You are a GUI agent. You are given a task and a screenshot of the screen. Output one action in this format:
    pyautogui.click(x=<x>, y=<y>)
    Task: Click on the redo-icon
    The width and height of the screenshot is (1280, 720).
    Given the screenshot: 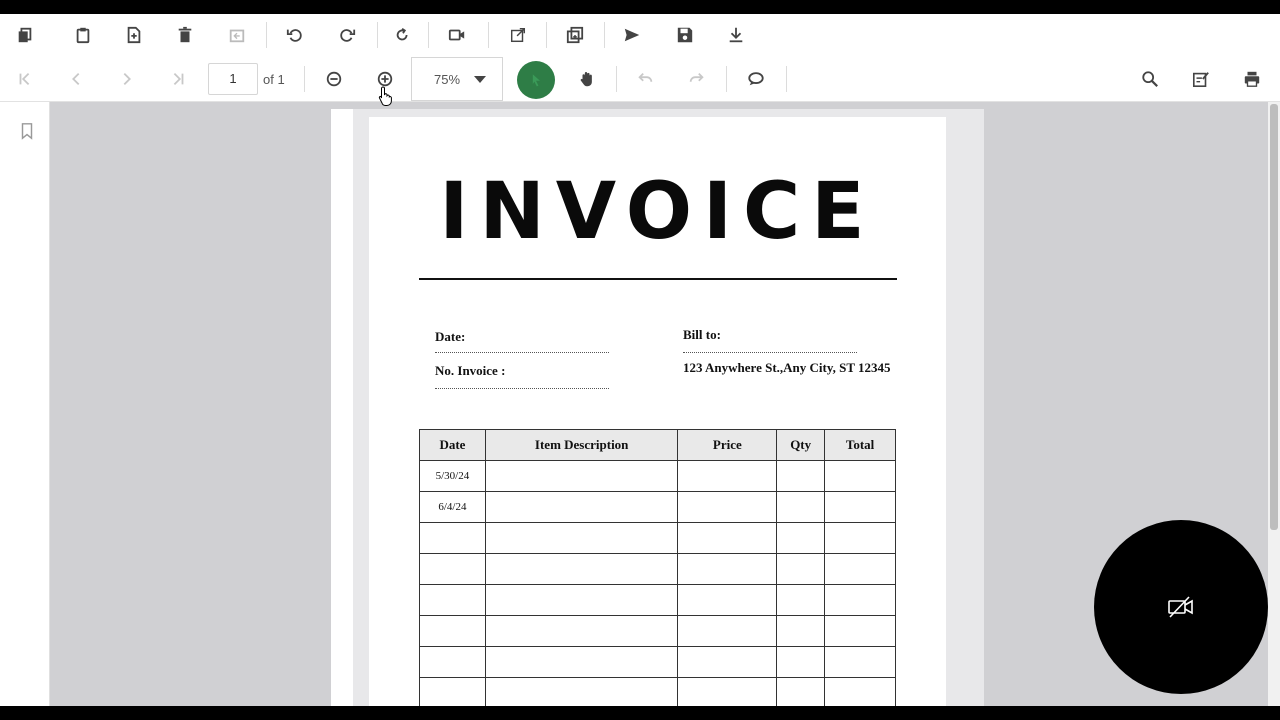 What is the action you would take?
    pyautogui.click(x=697, y=79)
    